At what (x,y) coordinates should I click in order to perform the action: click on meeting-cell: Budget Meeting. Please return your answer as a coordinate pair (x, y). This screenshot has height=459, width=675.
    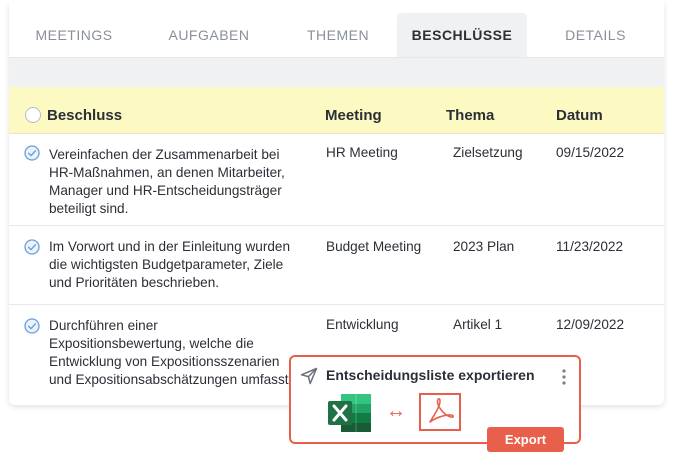
    Looking at the image, I should click on (374, 246).